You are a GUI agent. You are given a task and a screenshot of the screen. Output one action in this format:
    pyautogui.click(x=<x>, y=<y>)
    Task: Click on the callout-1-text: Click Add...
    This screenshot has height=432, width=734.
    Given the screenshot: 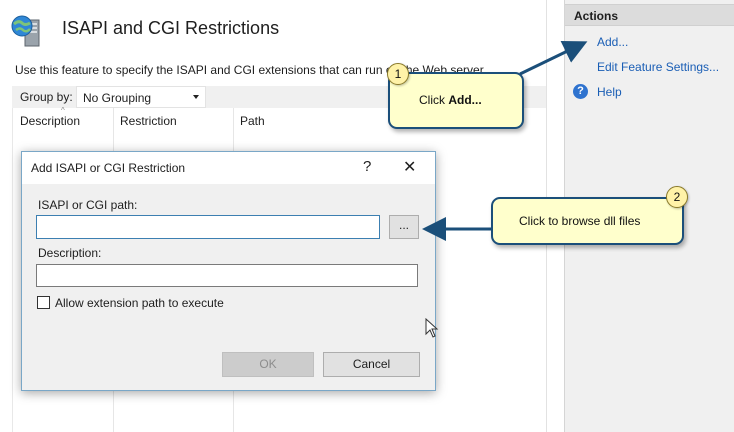 What is the action you would take?
    pyautogui.click(x=450, y=100)
    